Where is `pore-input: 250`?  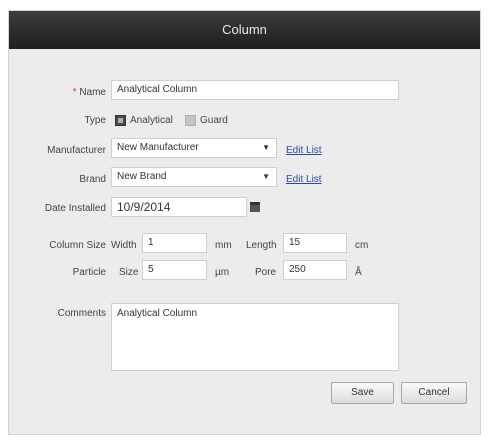 pore-input: 250 is located at coordinates (315, 270).